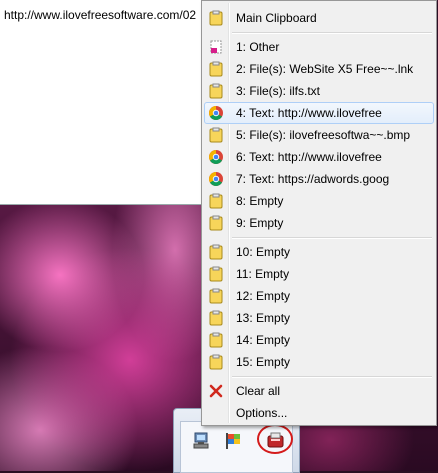 This screenshot has width=438, height=473. I want to click on menu-item-1: 1: Other, so click(319, 47).